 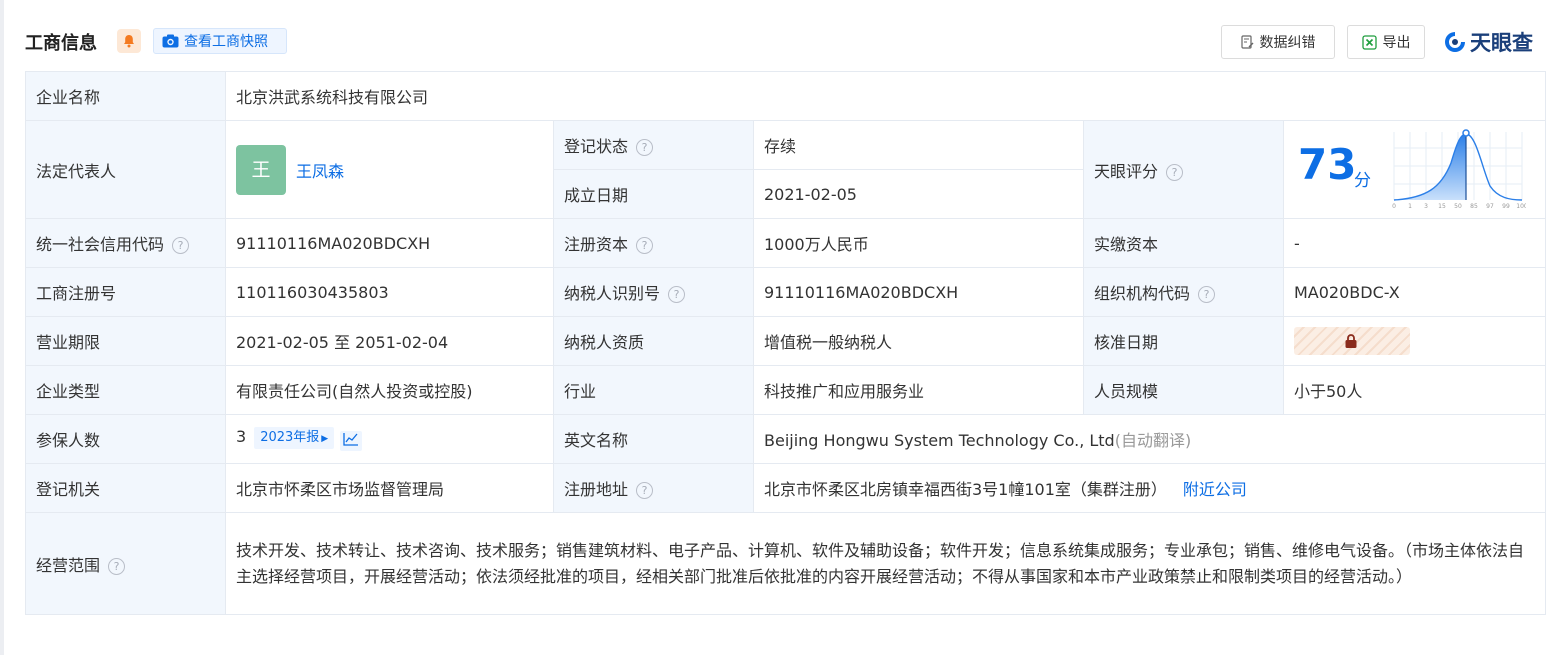 I want to click on annual-report-link: 2023年报 ▶, so click(x=294, y=438).